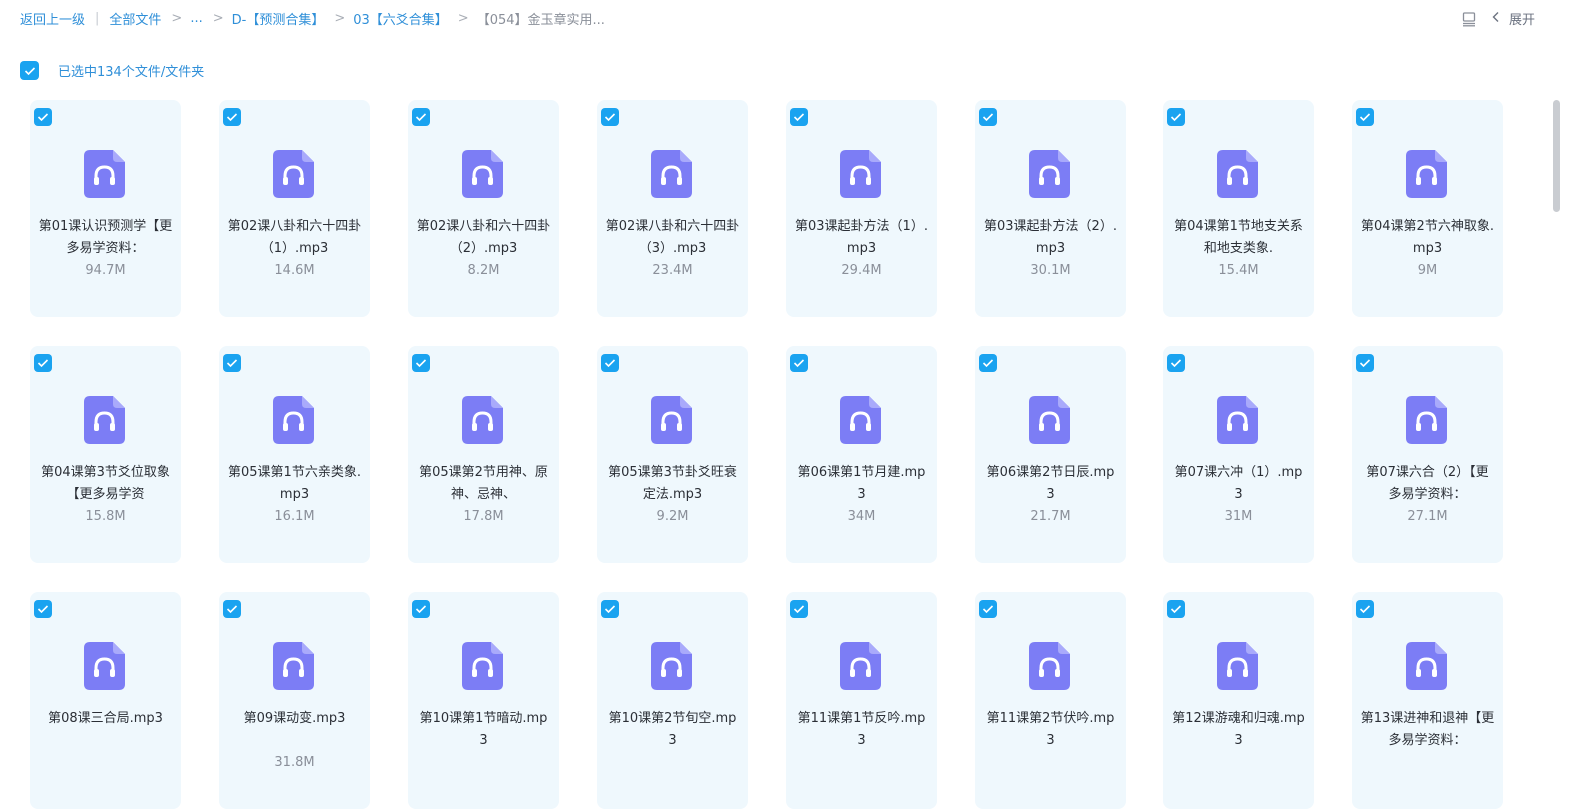 Image resolution: width=1579 pixels, height=809 pixels. I want to click on file-card: 第04课第2节六神取象.mp3 9M, so click(1427, 208).